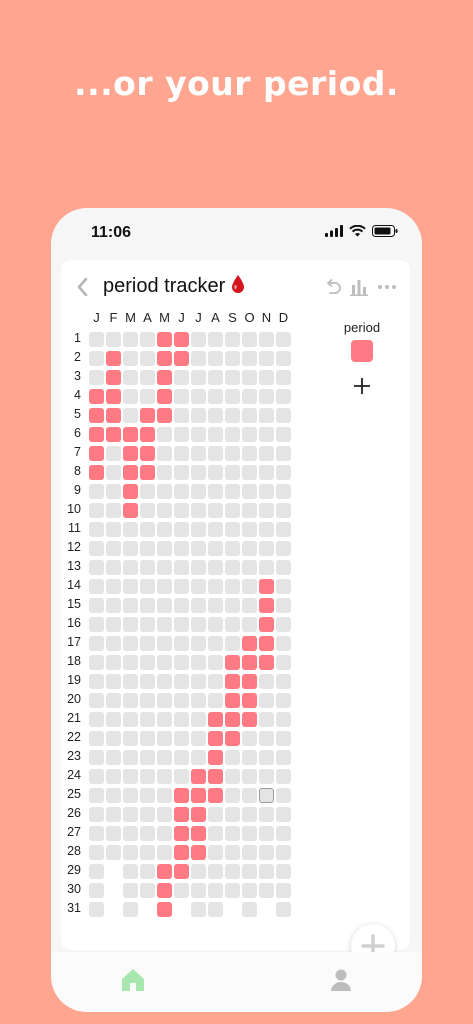 The height and width of the screenshot is (1024, 473). What do you see at coordinates (387, 287) in the screenshot?
I see `more-icon` at bounding box center [387, 287].